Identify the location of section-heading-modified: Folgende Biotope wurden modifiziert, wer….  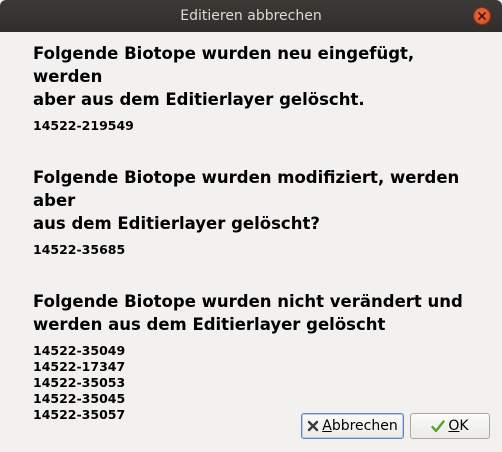
(246, 200).